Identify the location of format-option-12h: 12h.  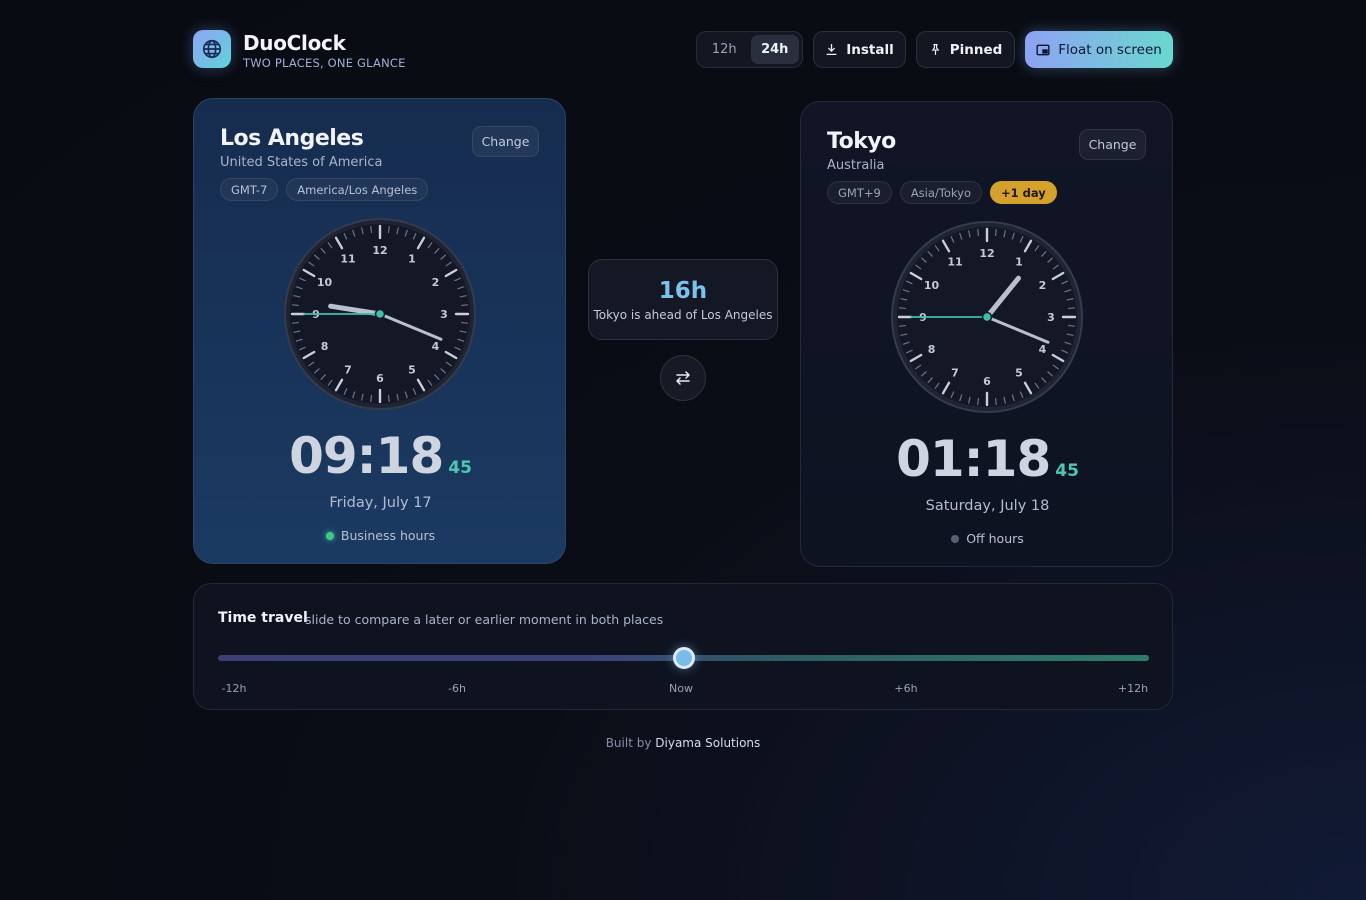
(724, 49).